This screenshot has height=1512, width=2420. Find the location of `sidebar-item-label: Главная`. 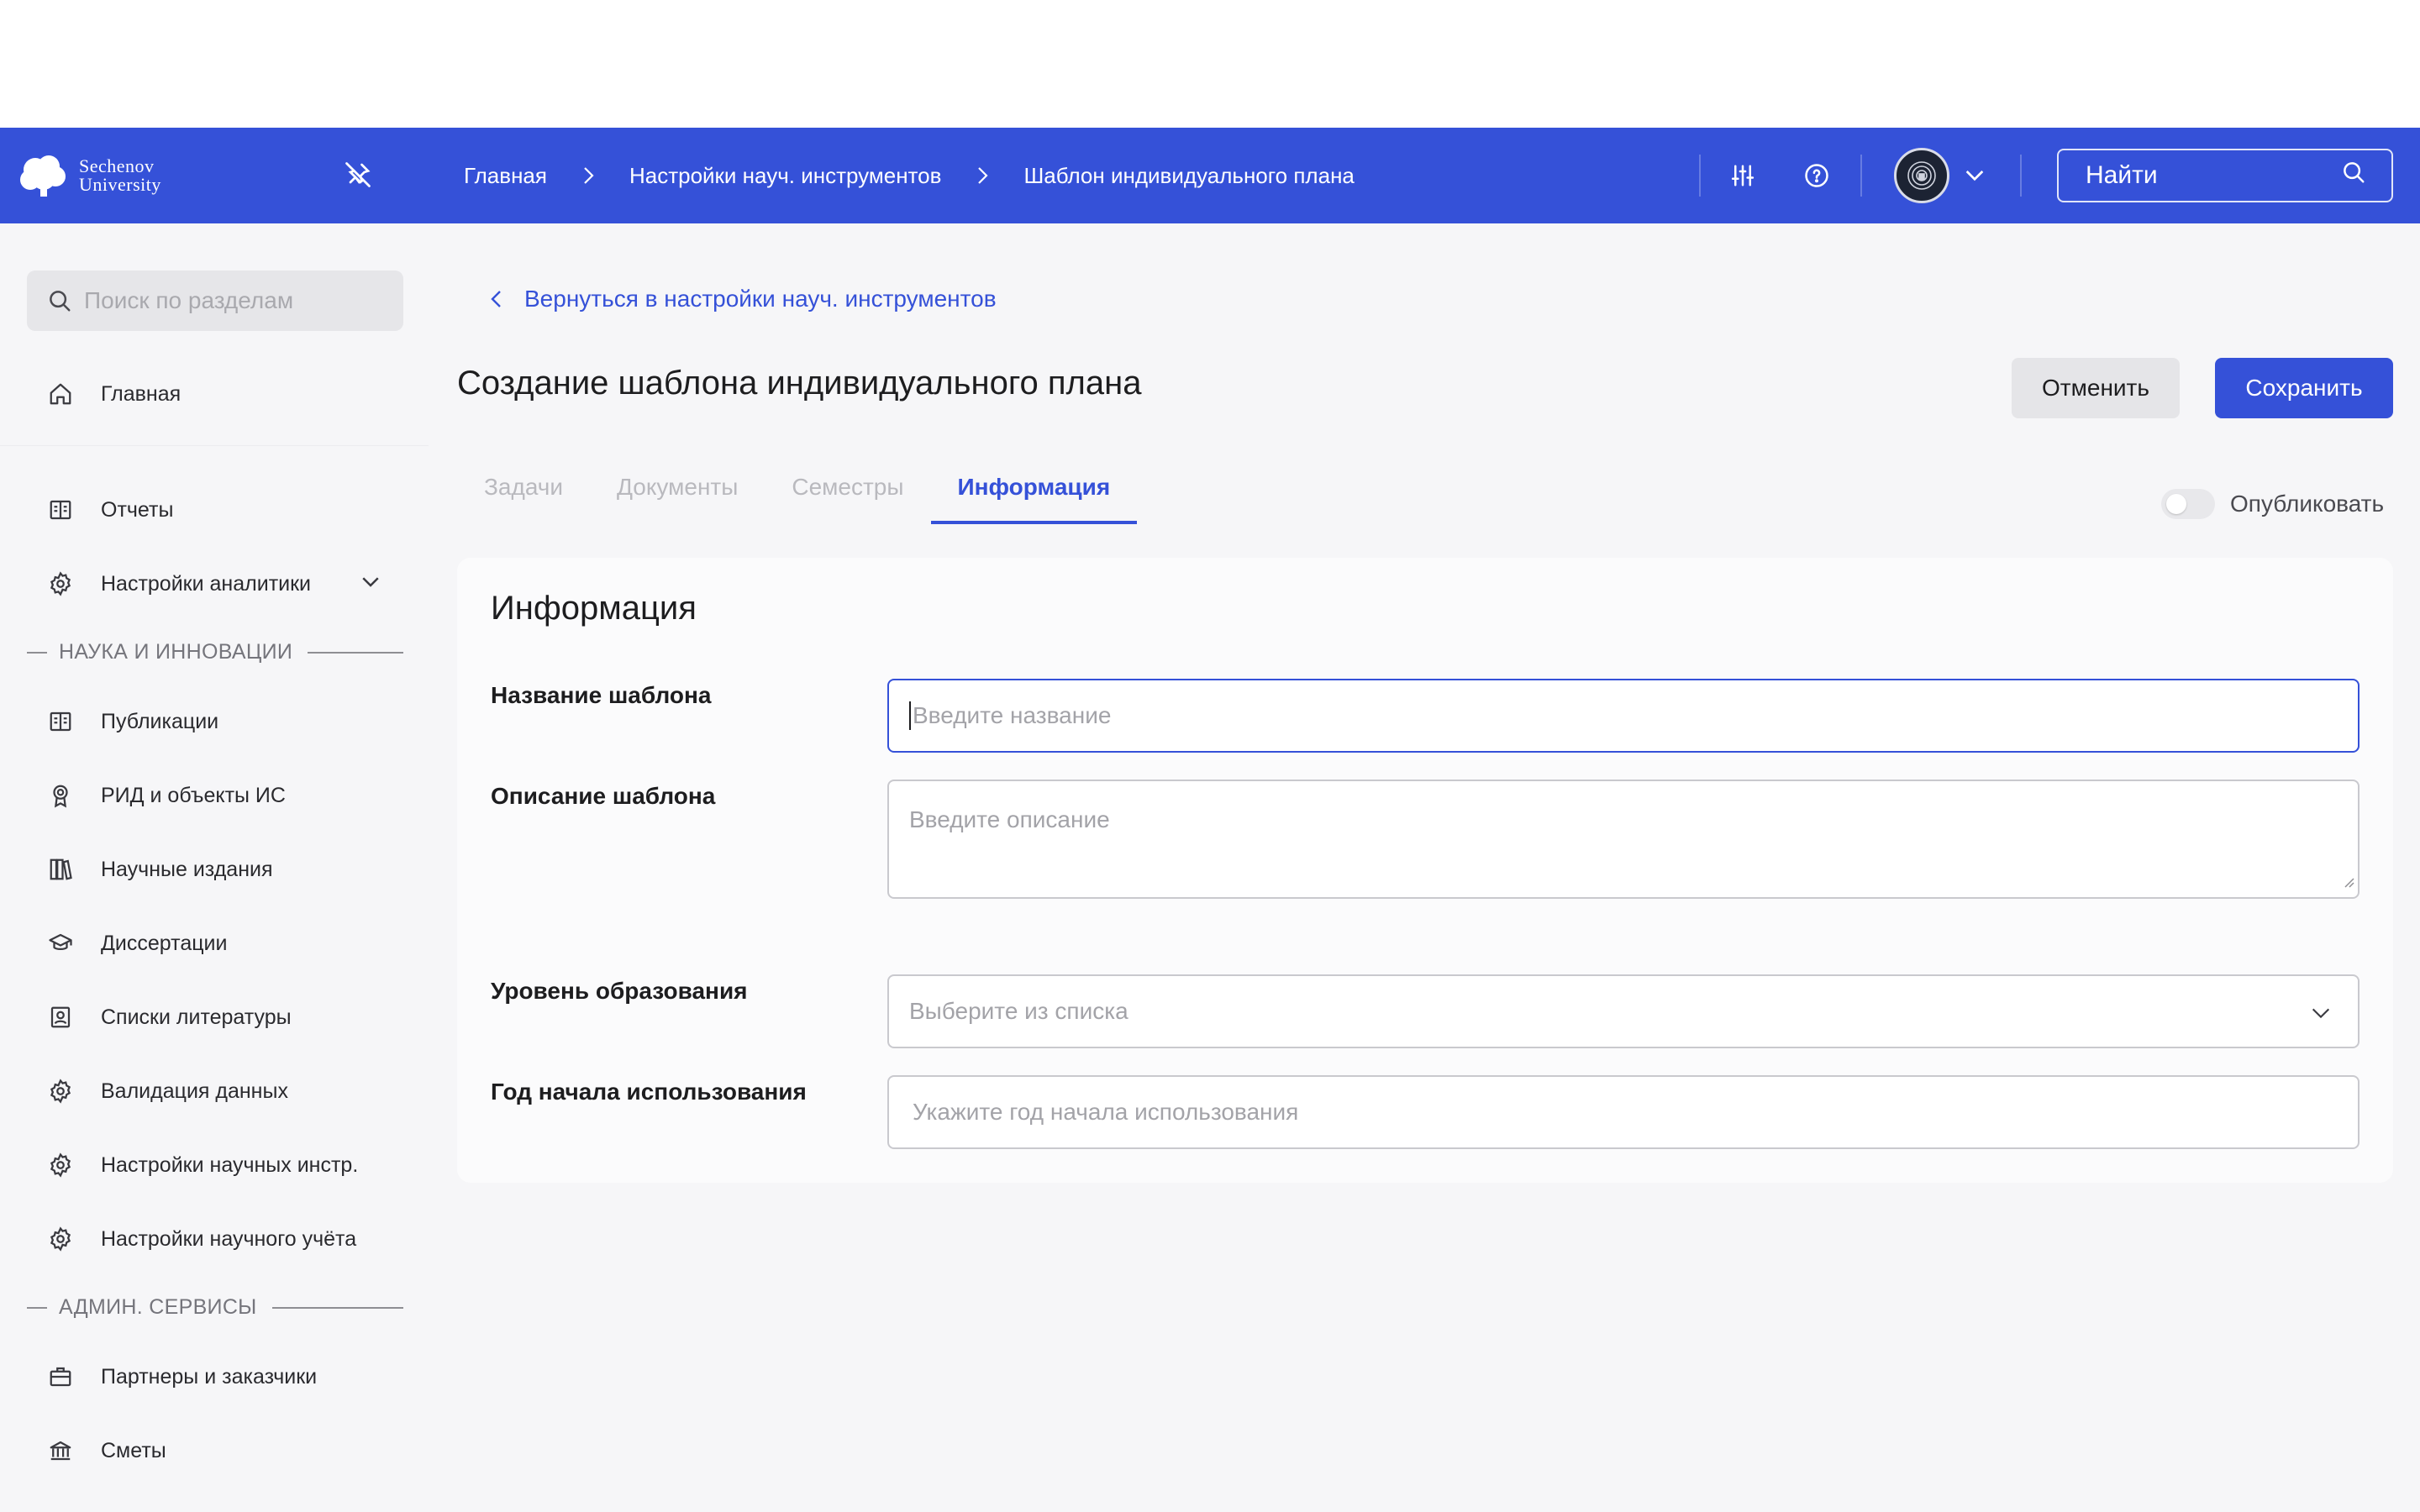

sidebar-item-label: Главная is located at coordinates (142, 393).